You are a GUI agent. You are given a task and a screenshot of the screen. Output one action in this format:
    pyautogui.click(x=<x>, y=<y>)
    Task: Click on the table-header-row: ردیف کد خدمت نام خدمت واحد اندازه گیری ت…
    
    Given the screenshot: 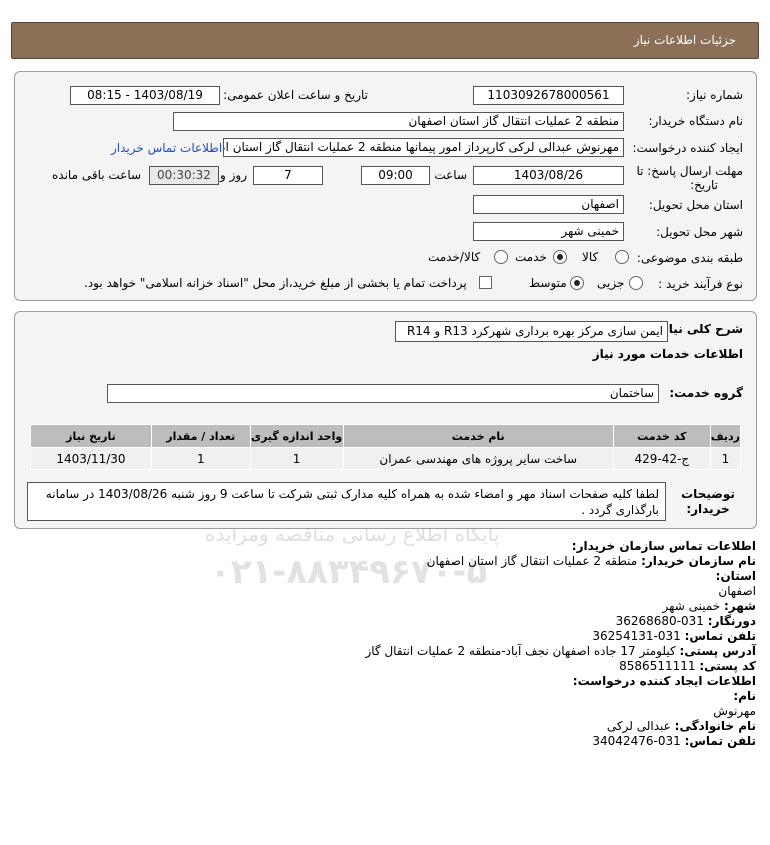 What is the action you would take?
    pyautogui.click(x=386, y=436)
    